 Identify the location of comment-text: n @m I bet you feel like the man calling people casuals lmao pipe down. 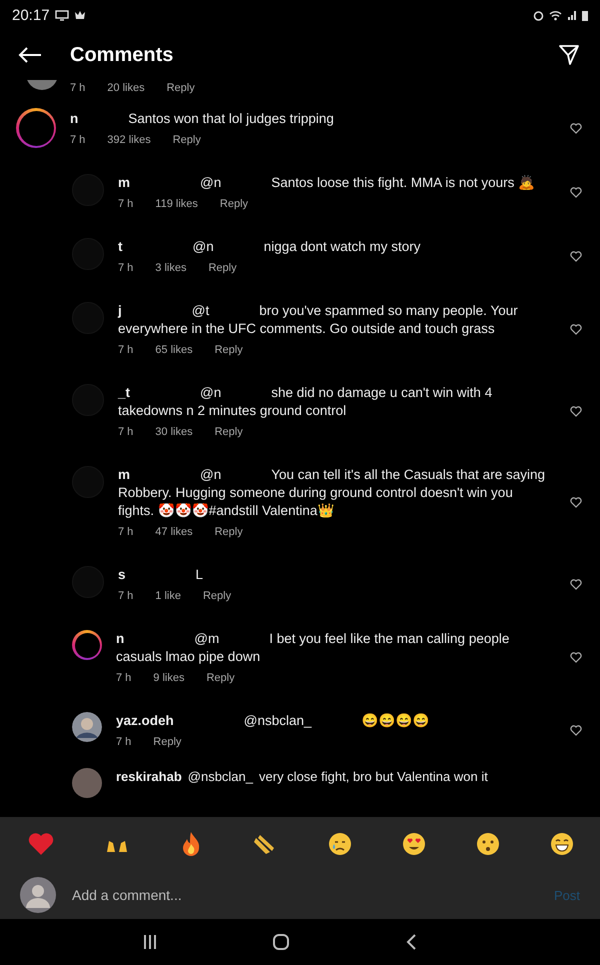
(313, 648).